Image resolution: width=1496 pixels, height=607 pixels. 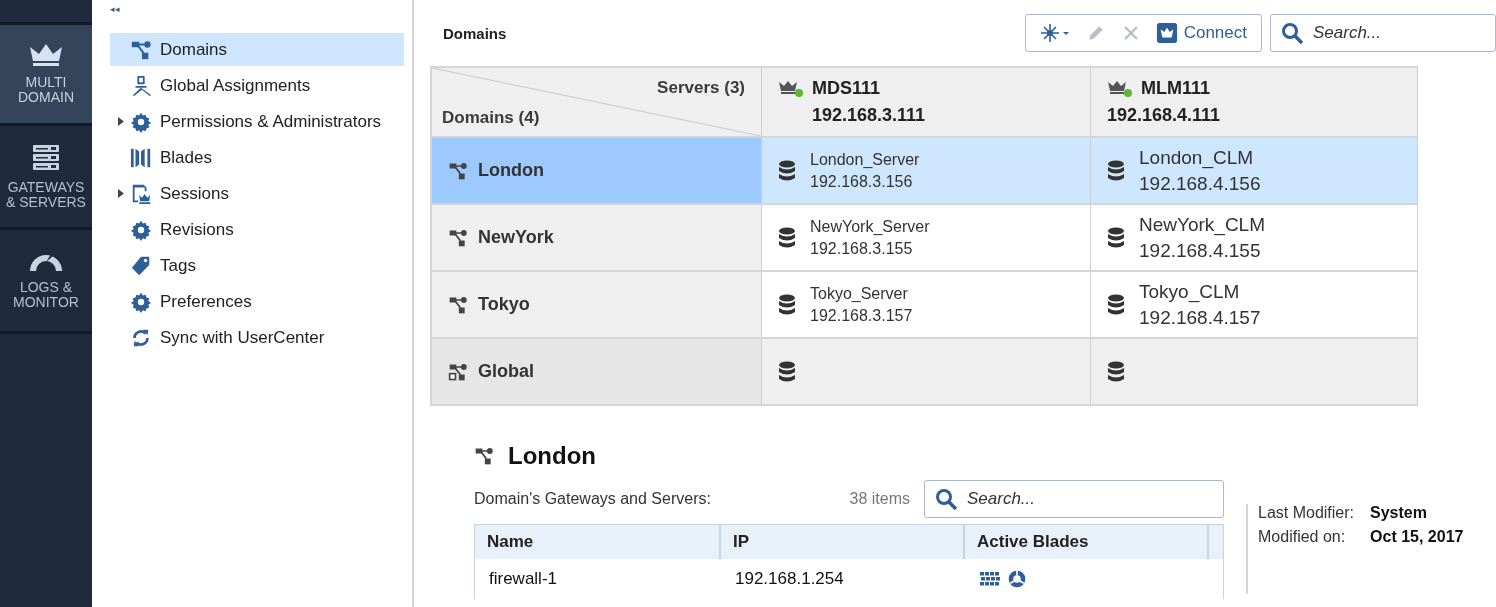 I want to click on person-arrows-icon, so click(x=141, y=85).